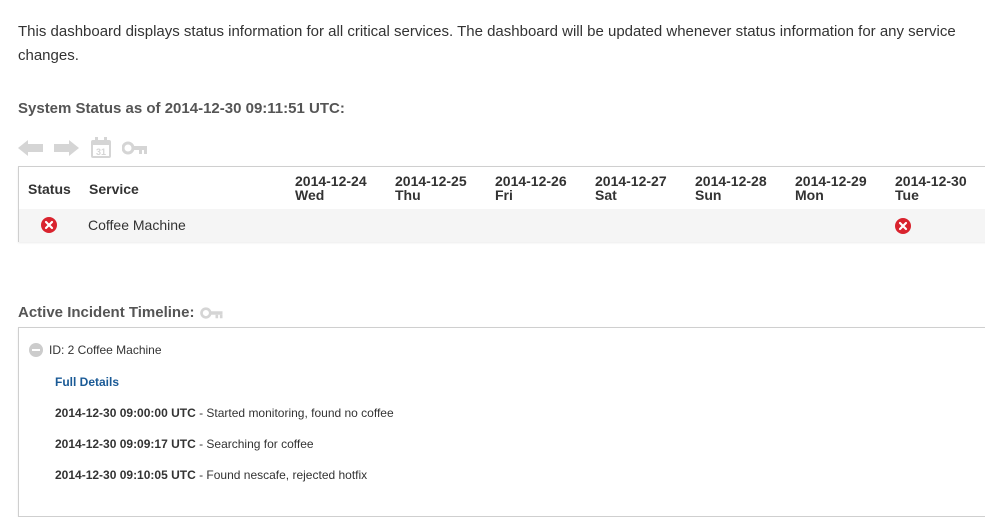 This screenshot has width=985, height=517. I want to click on status-column-header: Status, so click(49, 189).